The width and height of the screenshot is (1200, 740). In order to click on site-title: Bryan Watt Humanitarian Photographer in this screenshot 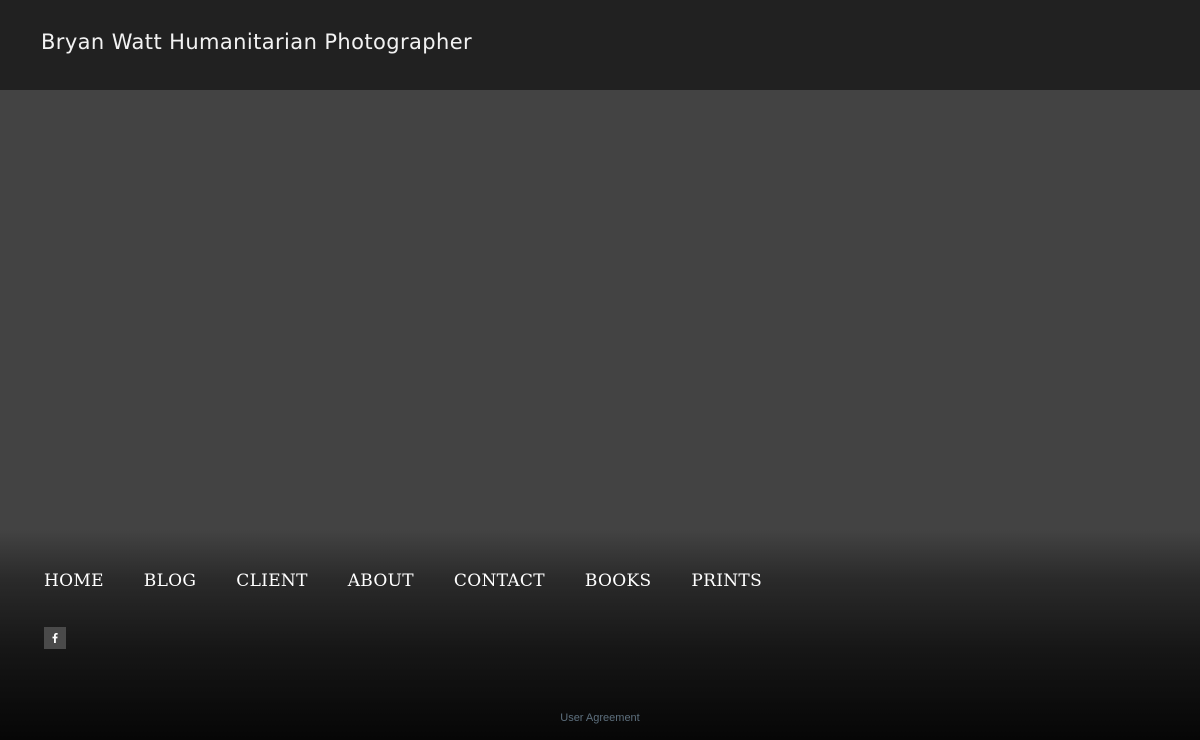, I will do `click(256, 42)`.